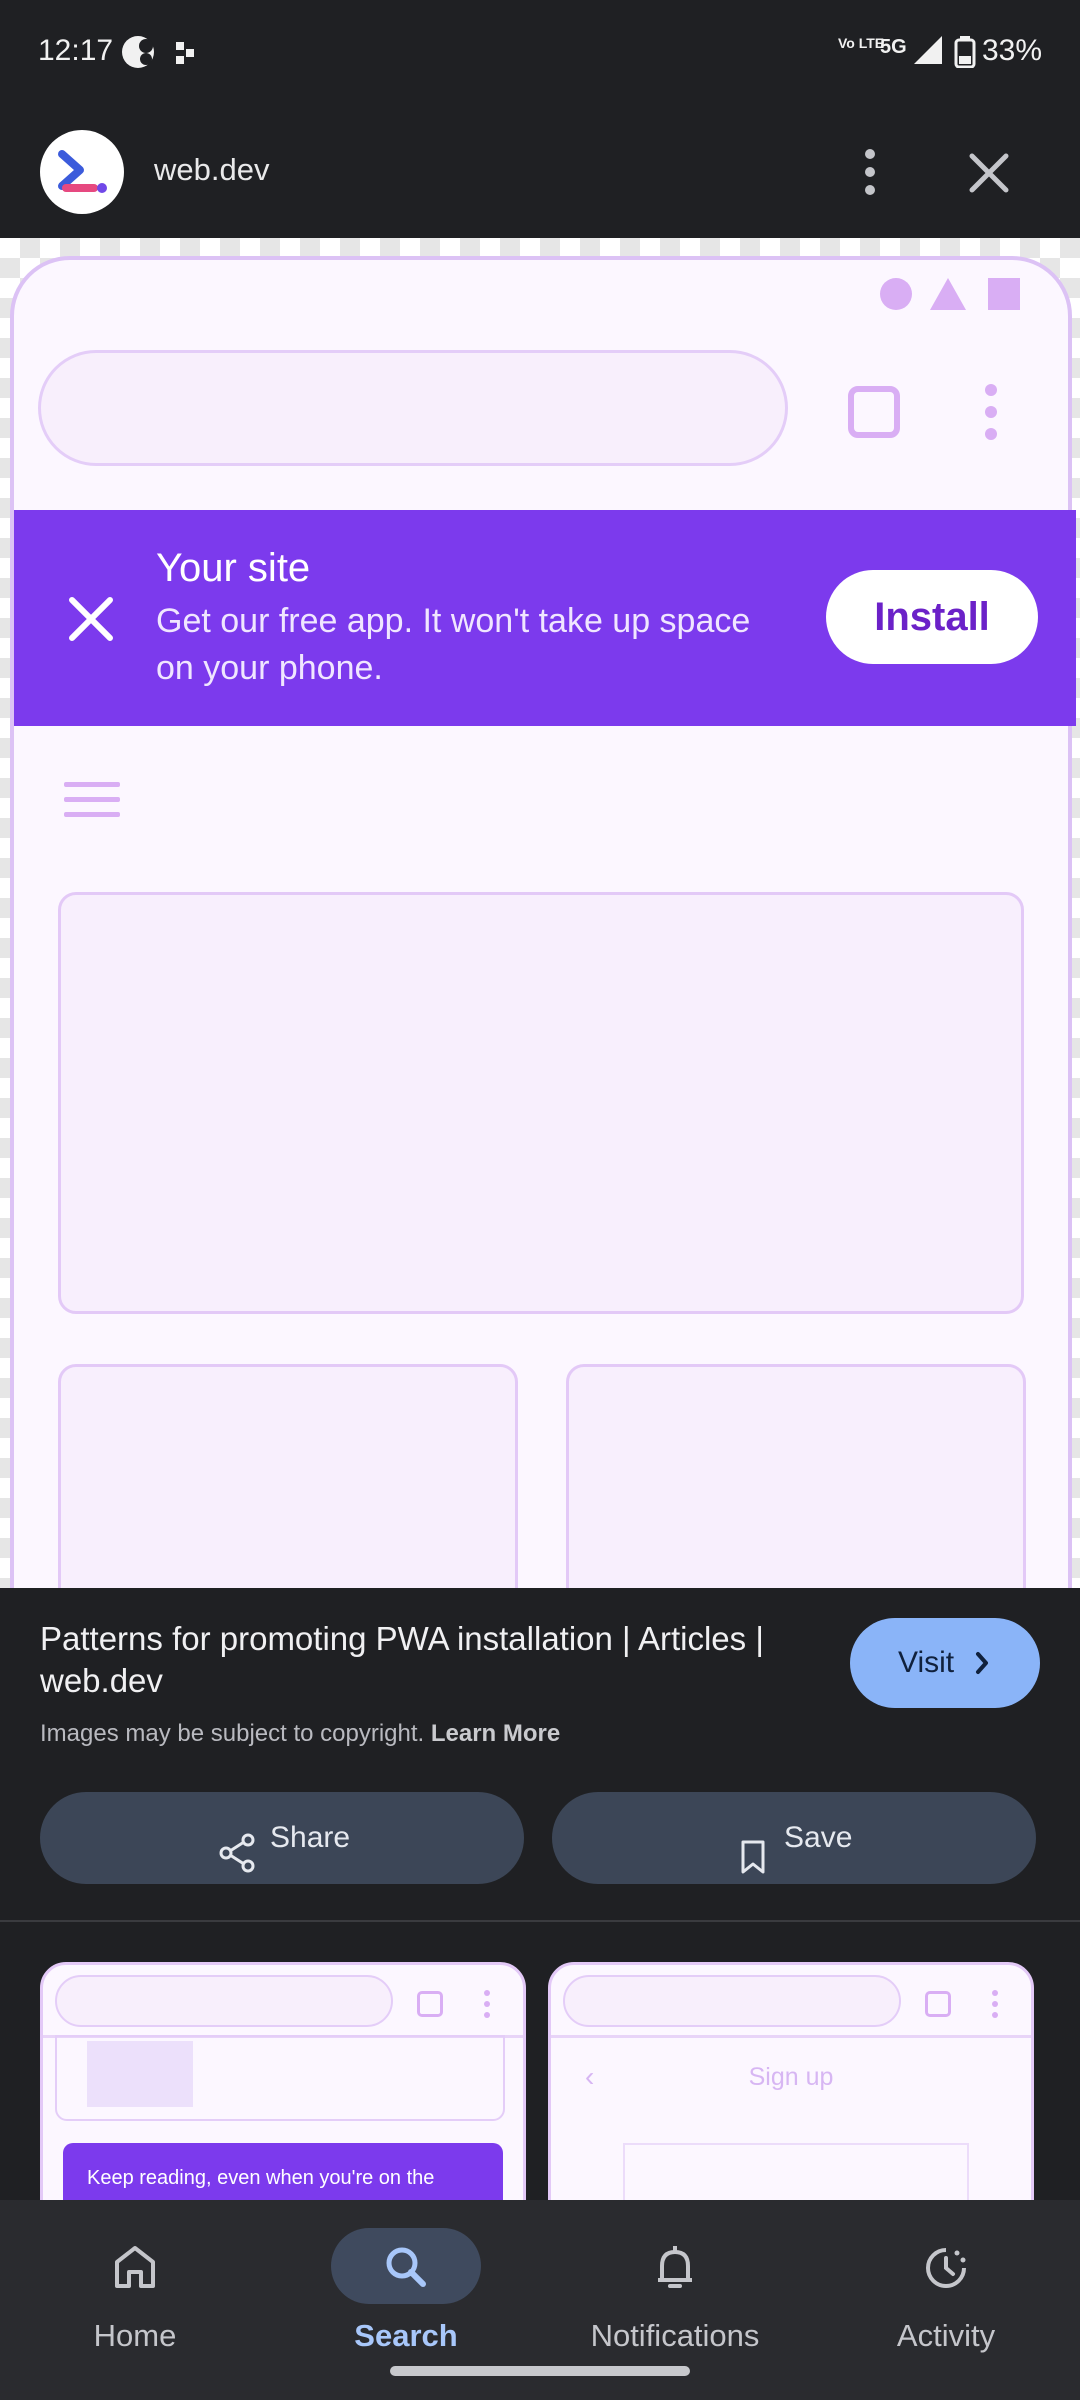 This screenshot has height=2400, width=1080. Describe the element at coordinates (140, 54) in the screenshot. I see `app-notification-icon` at that location.